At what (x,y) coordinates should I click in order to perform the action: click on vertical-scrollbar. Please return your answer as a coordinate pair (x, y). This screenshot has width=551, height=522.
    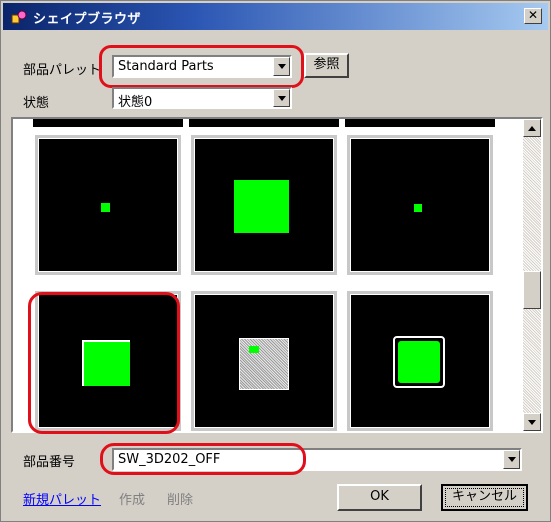
    Looking at the image, I should click on (532, 275).